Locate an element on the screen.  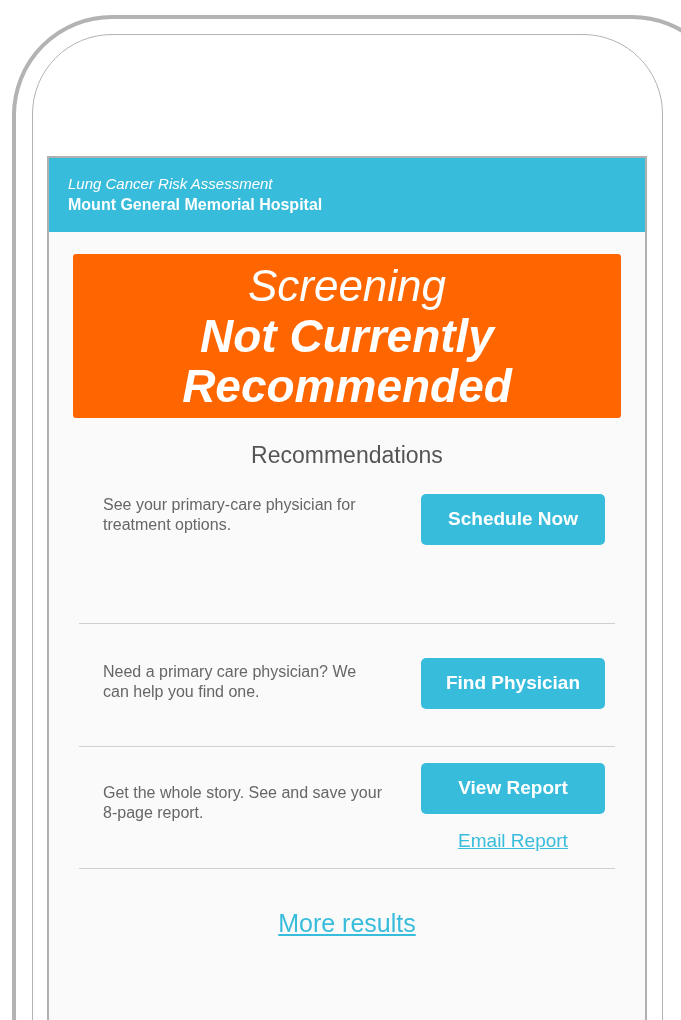
action-button: View Report is located at coordinates (513, 788).